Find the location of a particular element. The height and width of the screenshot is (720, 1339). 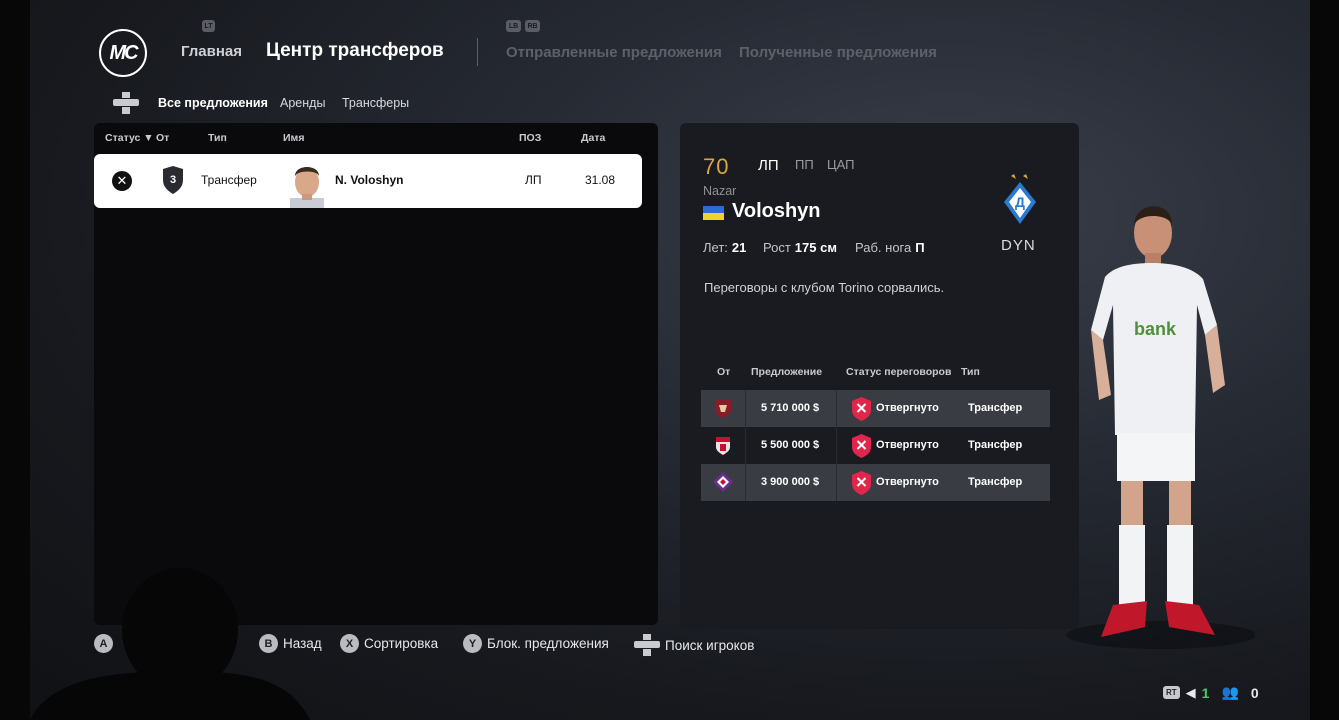

tab-received-offers: Полученные предложения is located at coordinates (838, 52).